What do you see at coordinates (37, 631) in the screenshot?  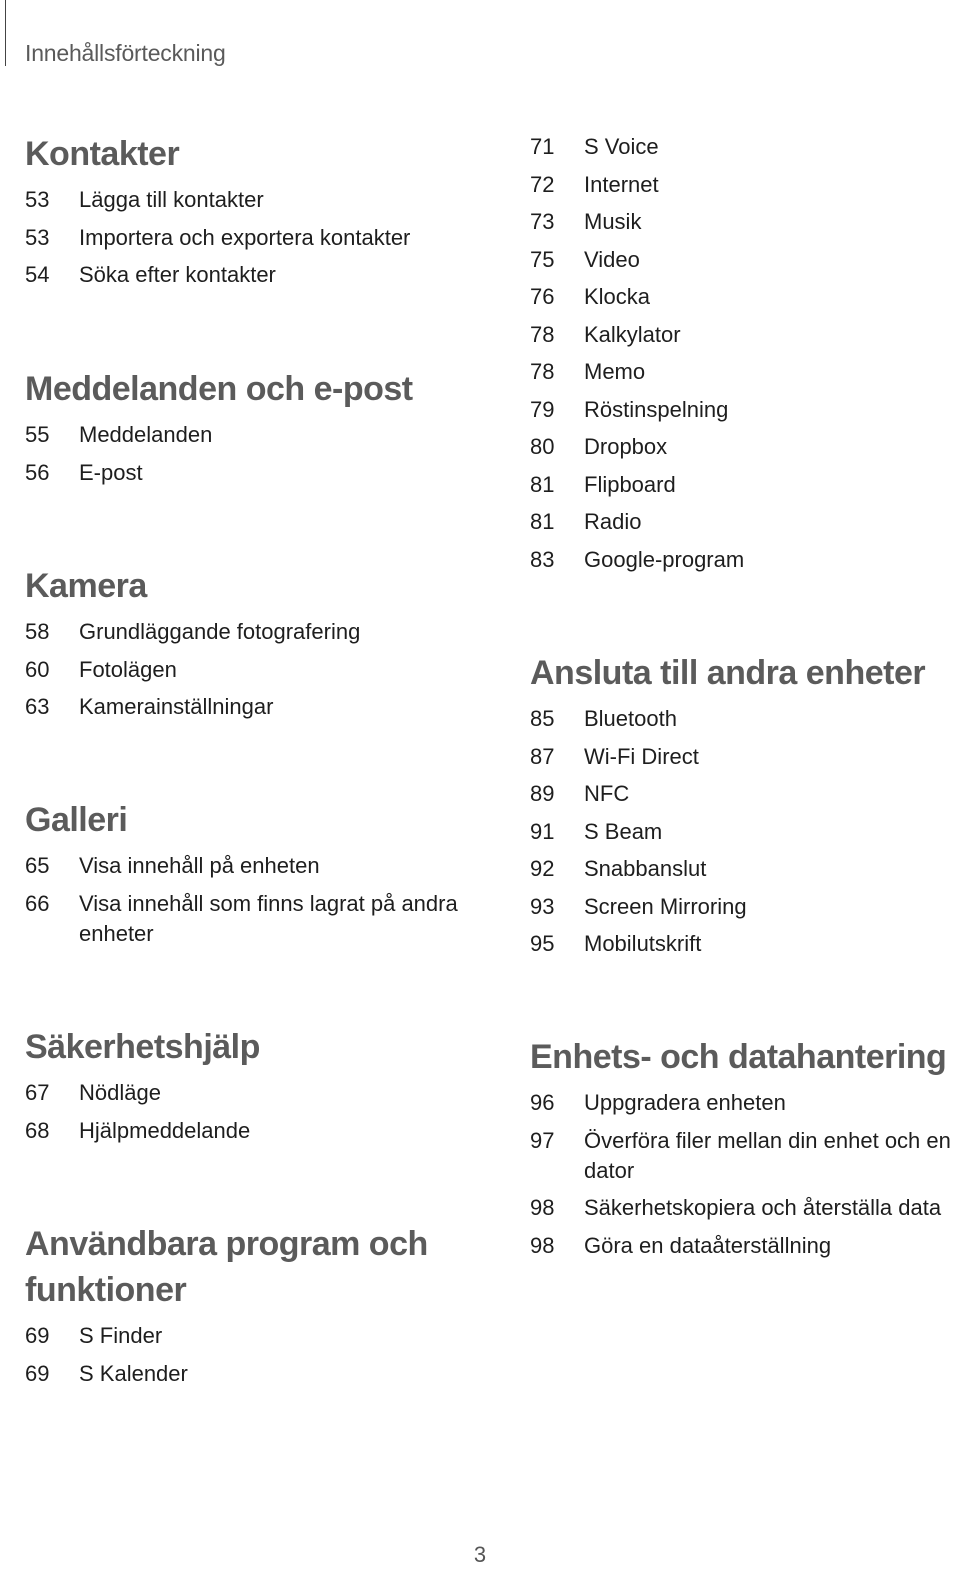 I see `page-ref: 58` at bounding box center [37, 631].